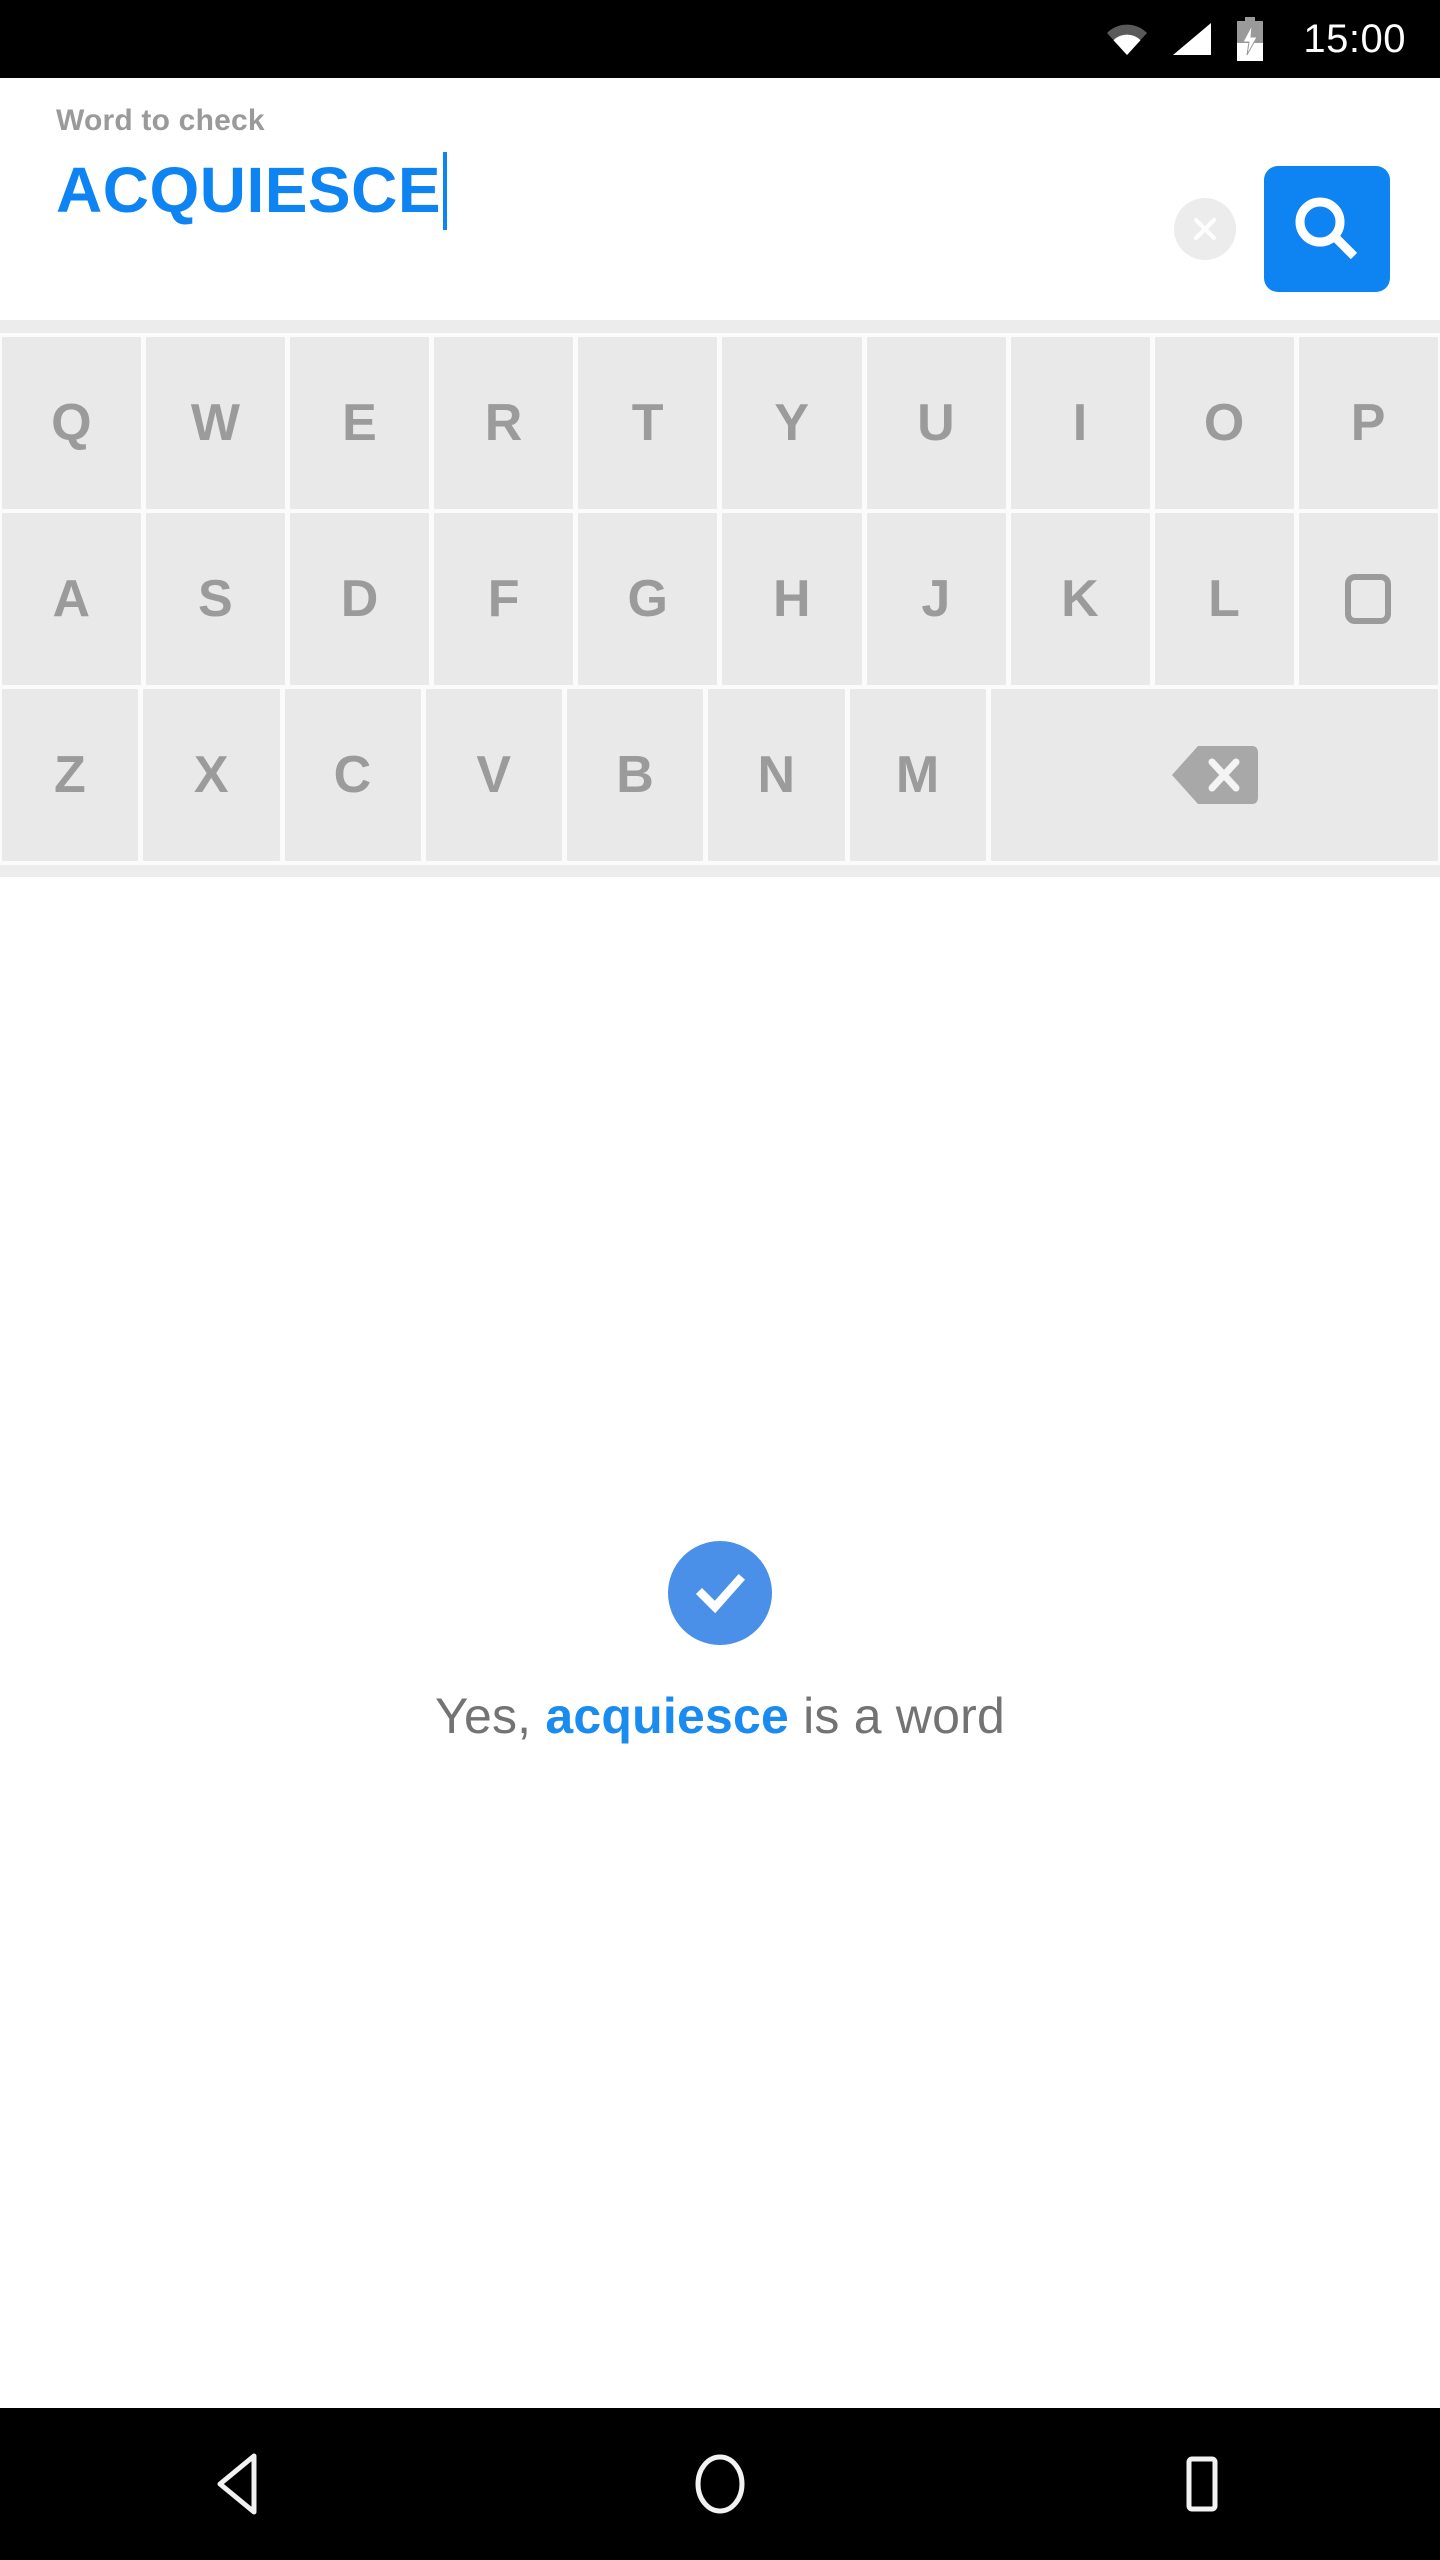 This screenshot has height=2560, width=1440. I want to click on status-bar-icons: 15:00, so click(1255, 39).